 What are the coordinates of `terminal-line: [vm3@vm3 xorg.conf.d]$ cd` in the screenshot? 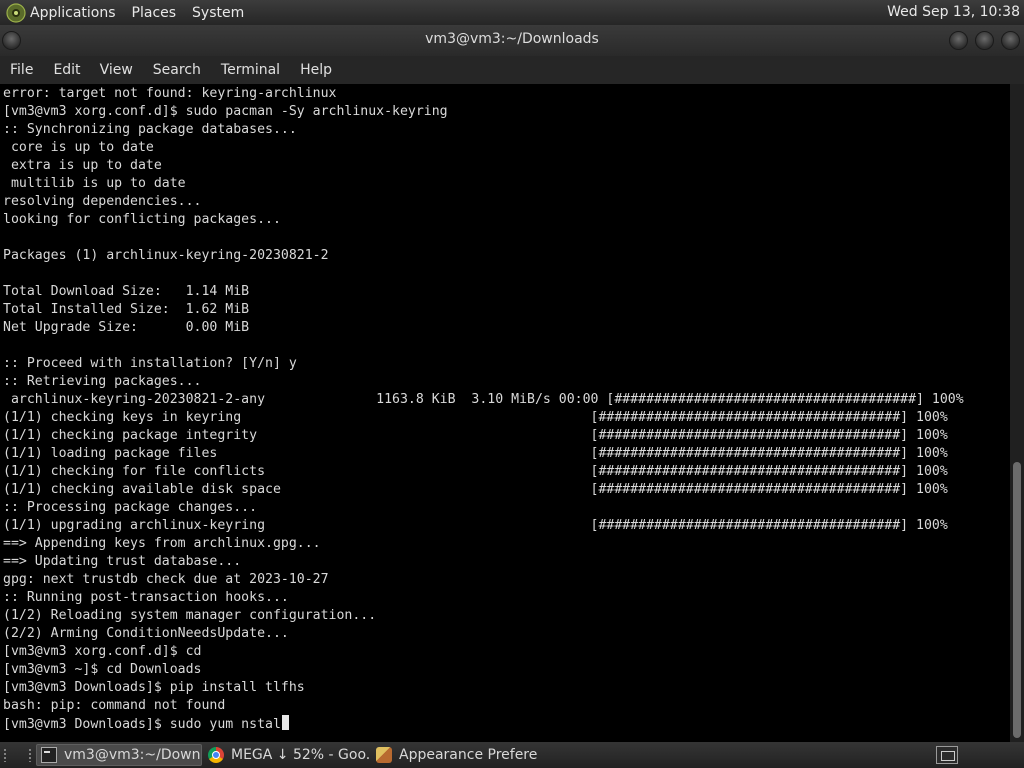 It's located at (102, 651).